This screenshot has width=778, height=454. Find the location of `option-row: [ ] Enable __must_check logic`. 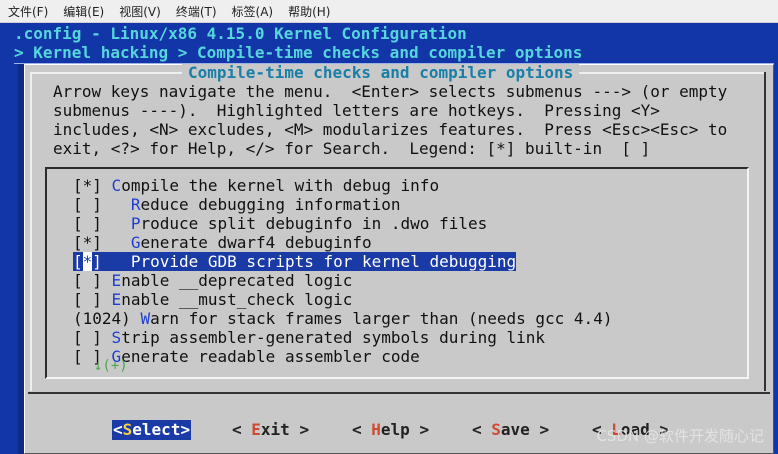

option-row: [ ] Enable __must_check logic is located at coordinates (212, 299).